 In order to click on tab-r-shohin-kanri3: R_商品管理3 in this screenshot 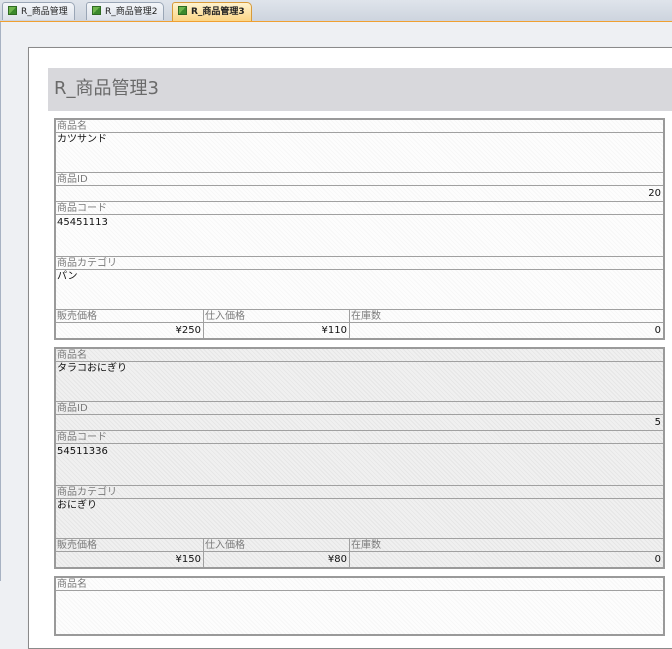, I will do `click(212, 11)`.